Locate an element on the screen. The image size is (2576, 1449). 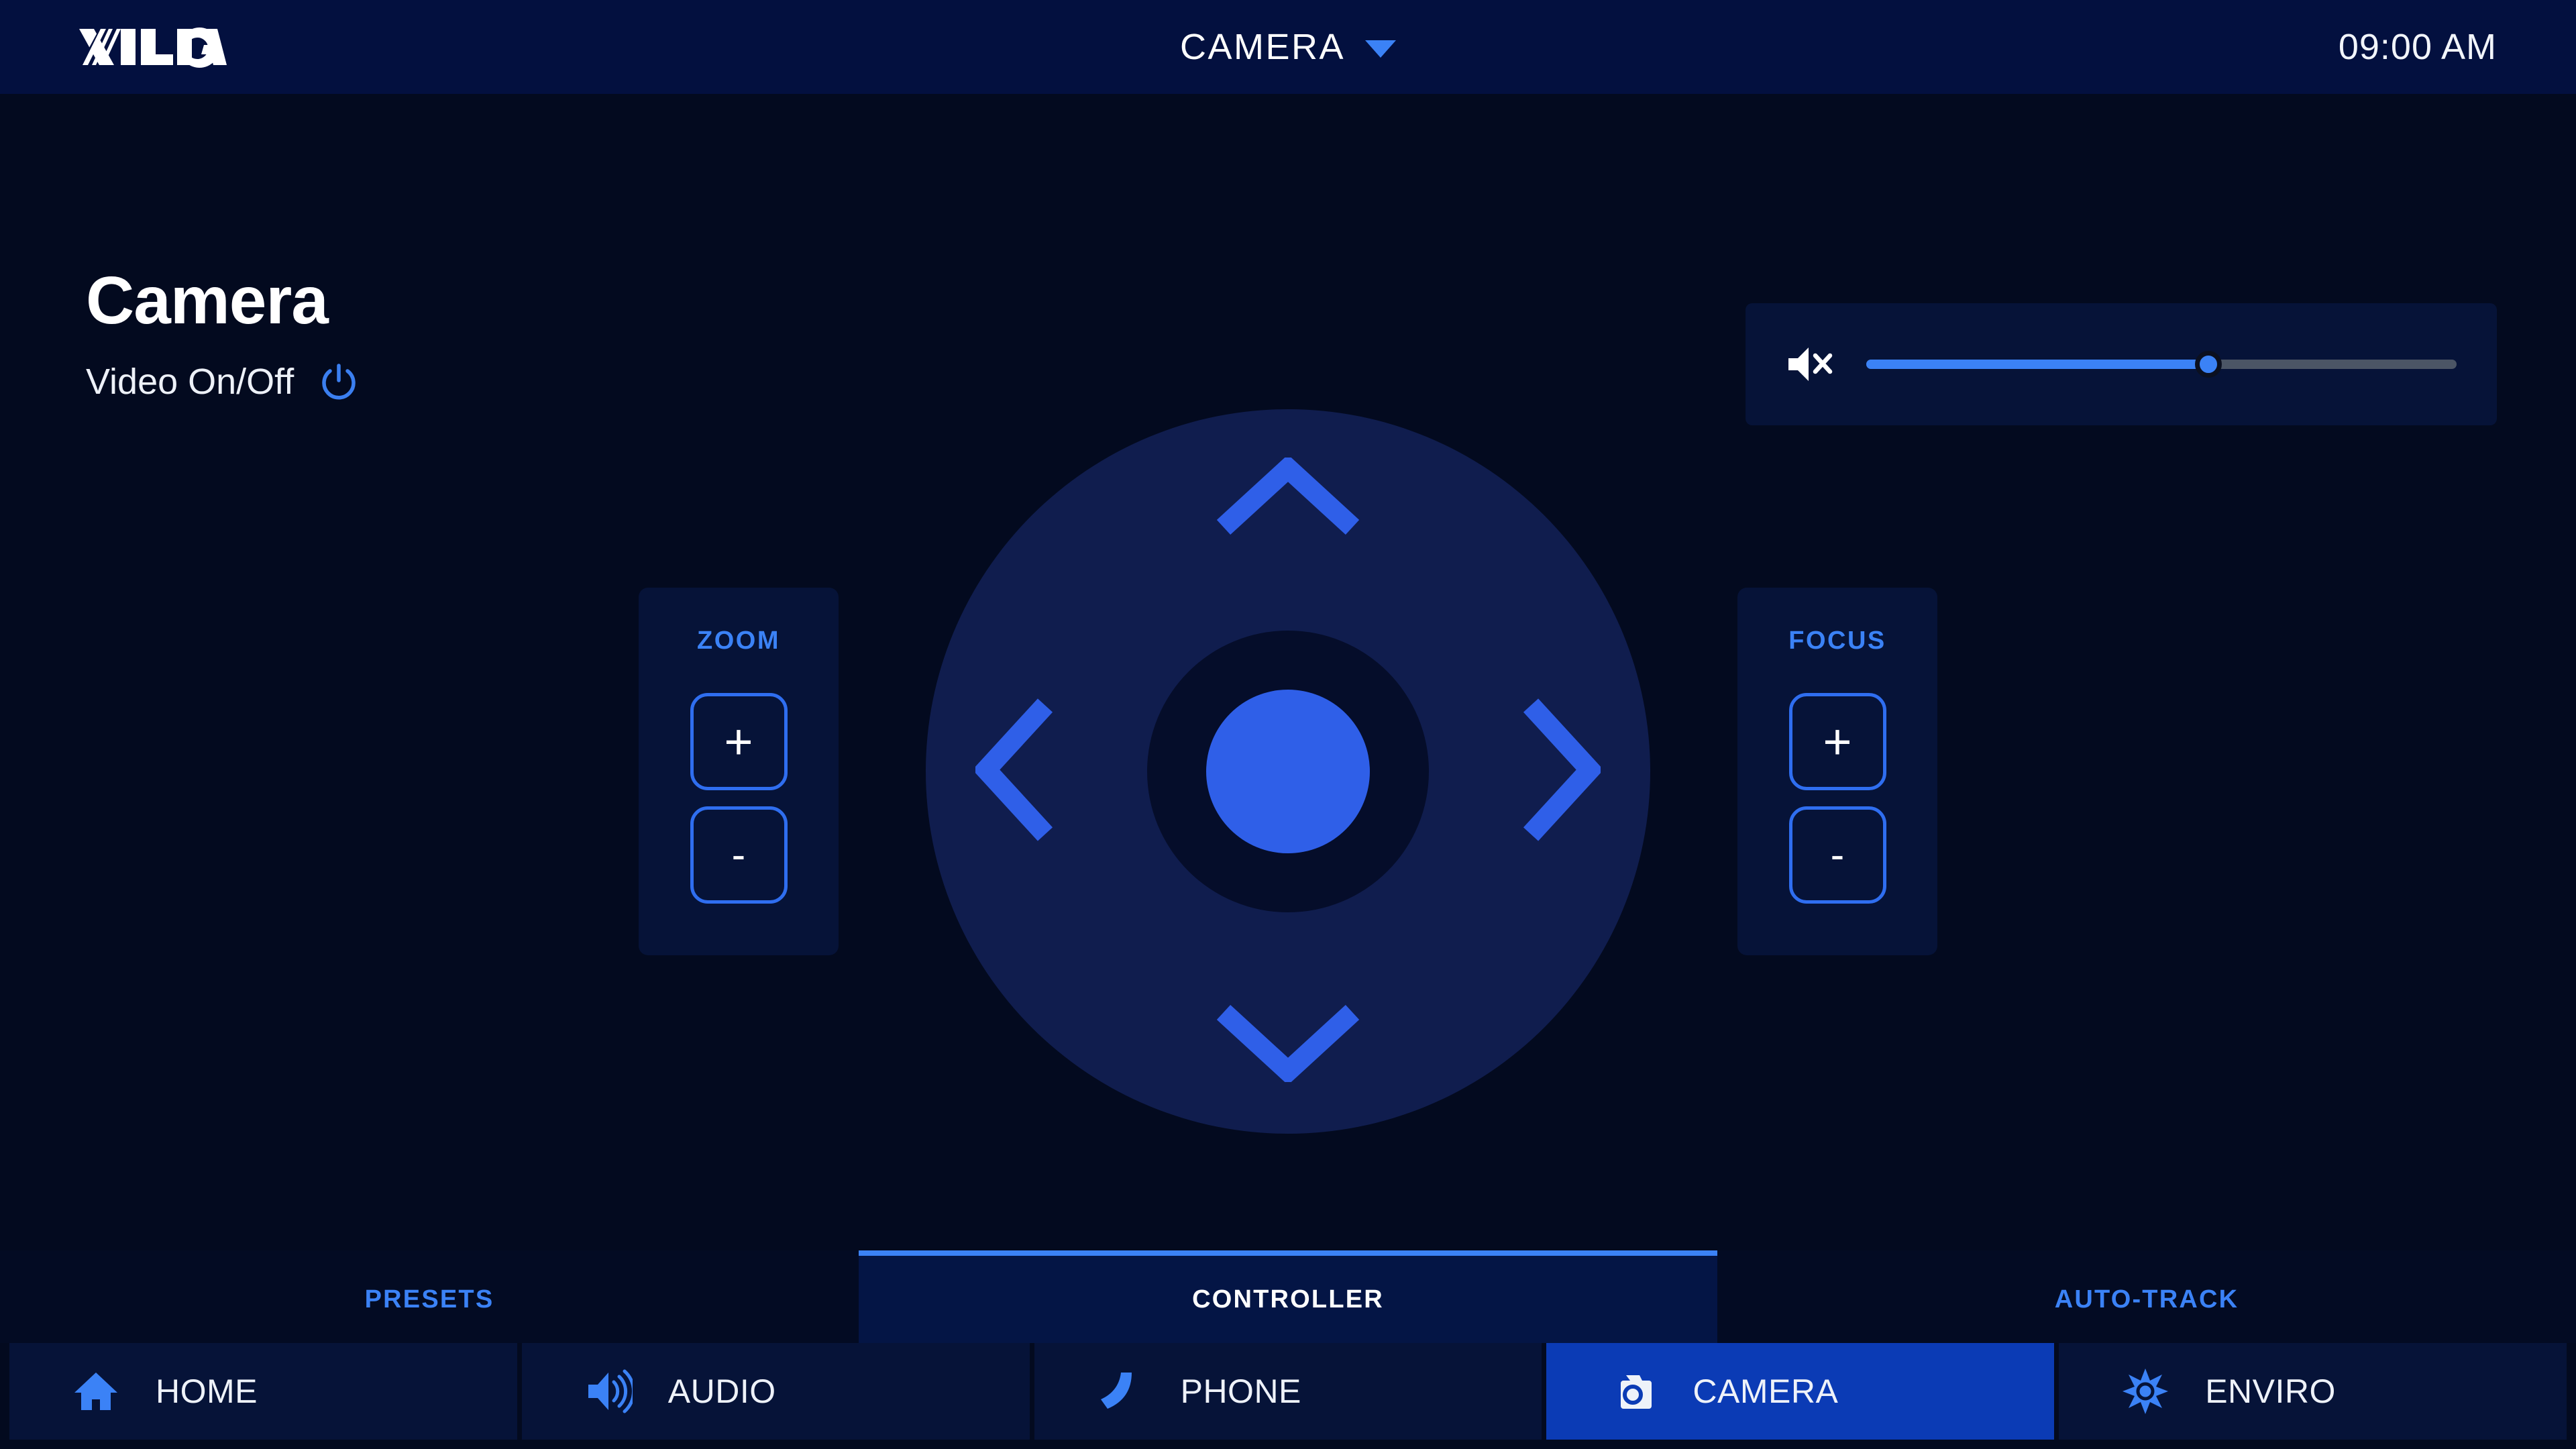
tab-presets: PRESETS is located at coordinates (429, 1296).